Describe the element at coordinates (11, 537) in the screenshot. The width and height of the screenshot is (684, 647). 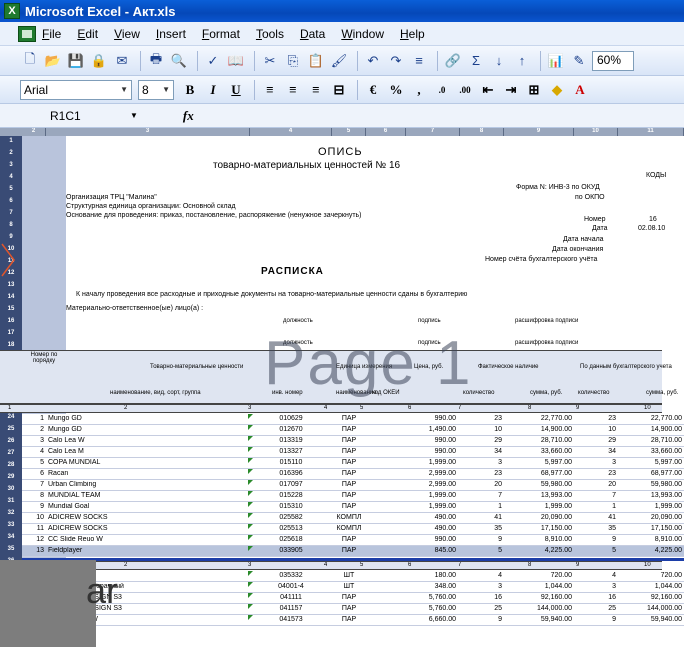
I see `row-header: 34` at that location.